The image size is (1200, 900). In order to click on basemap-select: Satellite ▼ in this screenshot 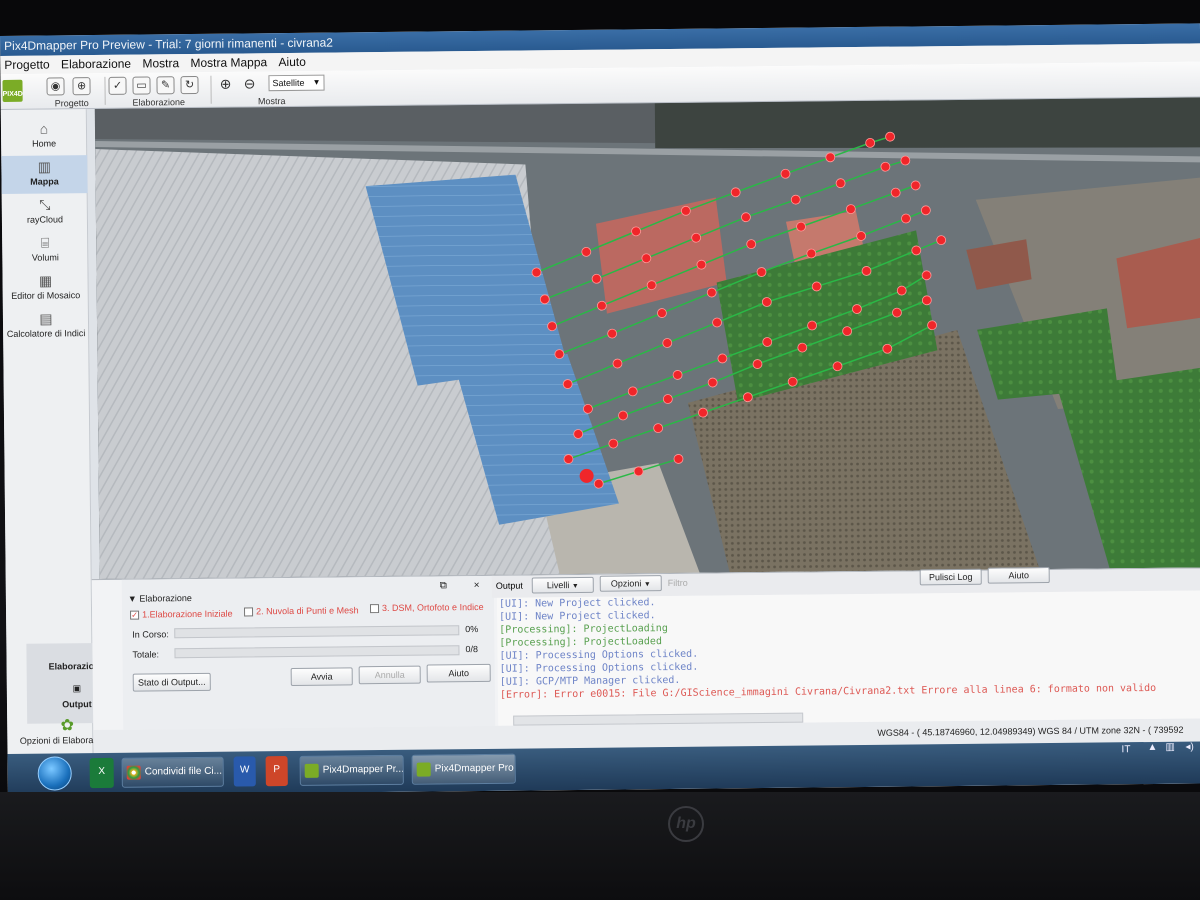, I will do `click(296, 83)`.